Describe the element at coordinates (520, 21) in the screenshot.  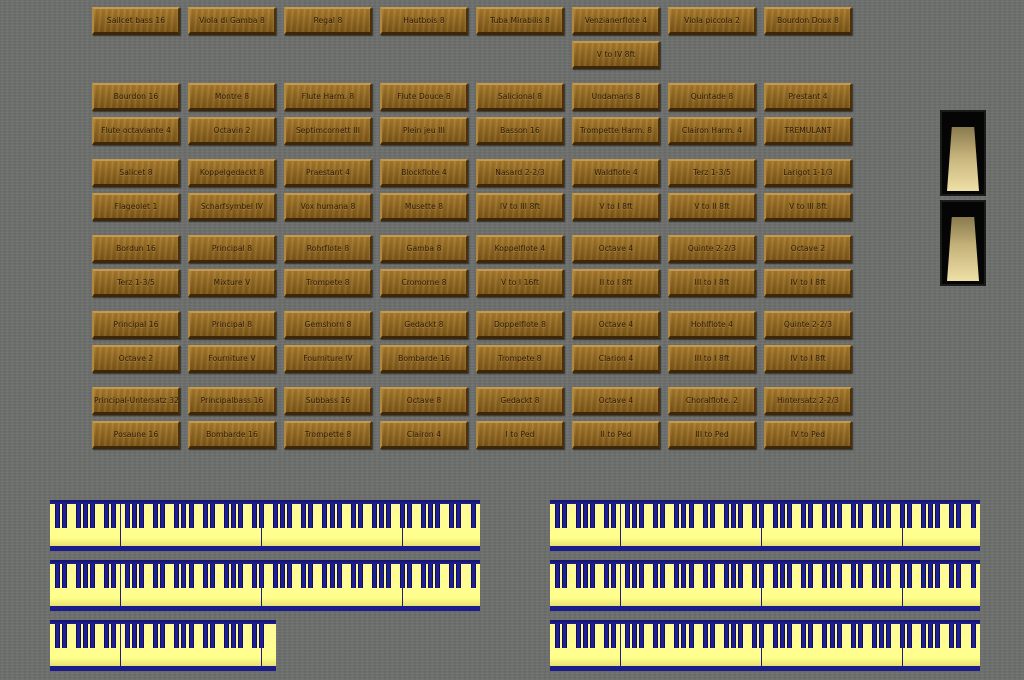
I see `stop-knob: Tuba Mirabilis 8` at that location.